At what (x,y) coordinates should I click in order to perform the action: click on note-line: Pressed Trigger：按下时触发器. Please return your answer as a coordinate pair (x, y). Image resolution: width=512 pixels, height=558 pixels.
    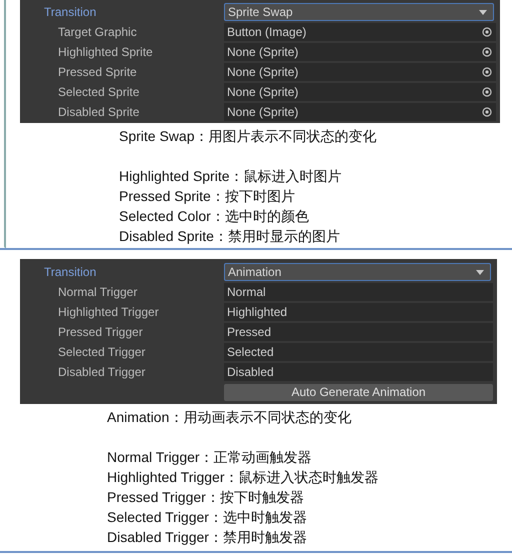
    Looking at the image, I should click on (206, 497).